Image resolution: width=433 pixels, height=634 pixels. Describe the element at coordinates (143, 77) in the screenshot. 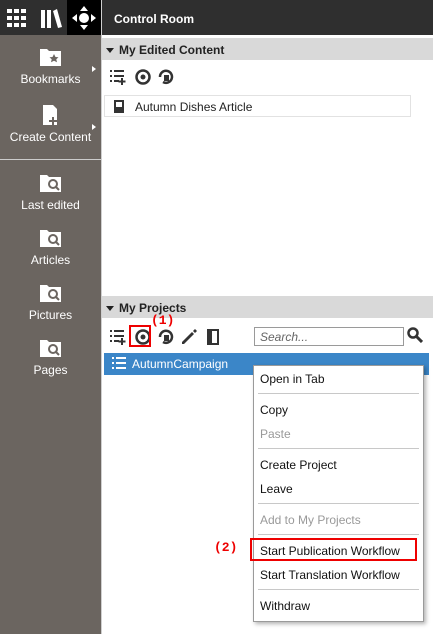

I see `checkin-icon` at that location.